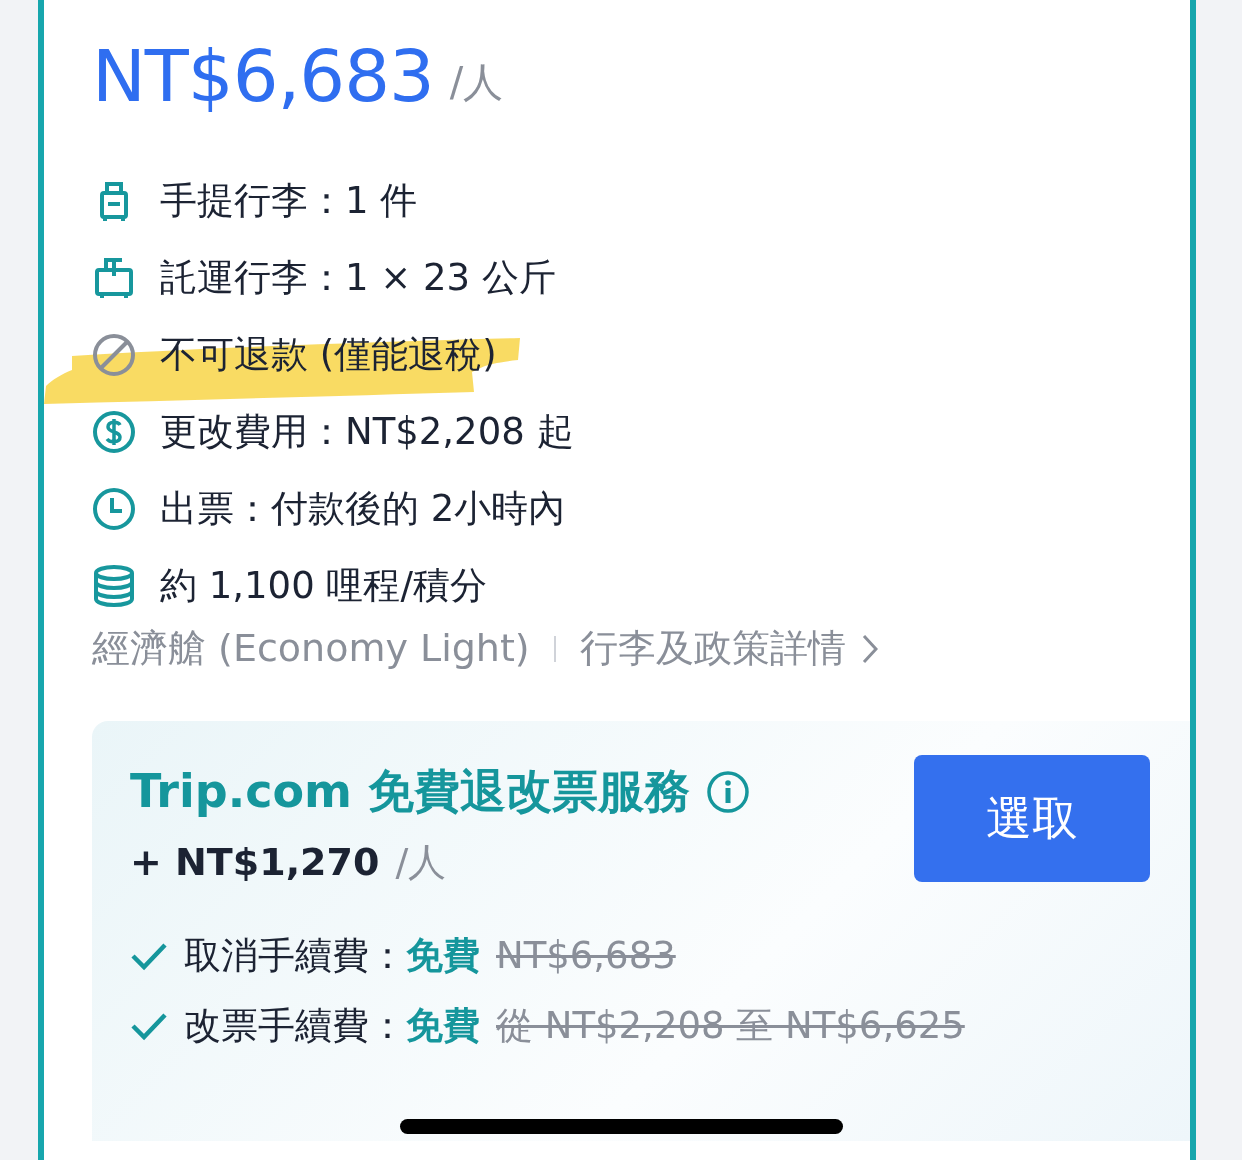 This screenshot has width=1242, height=1160. What do you see at coordinates (114, 585) in the screenshot?
I see `coin-stack-icon` at bounding box center [114, 585].